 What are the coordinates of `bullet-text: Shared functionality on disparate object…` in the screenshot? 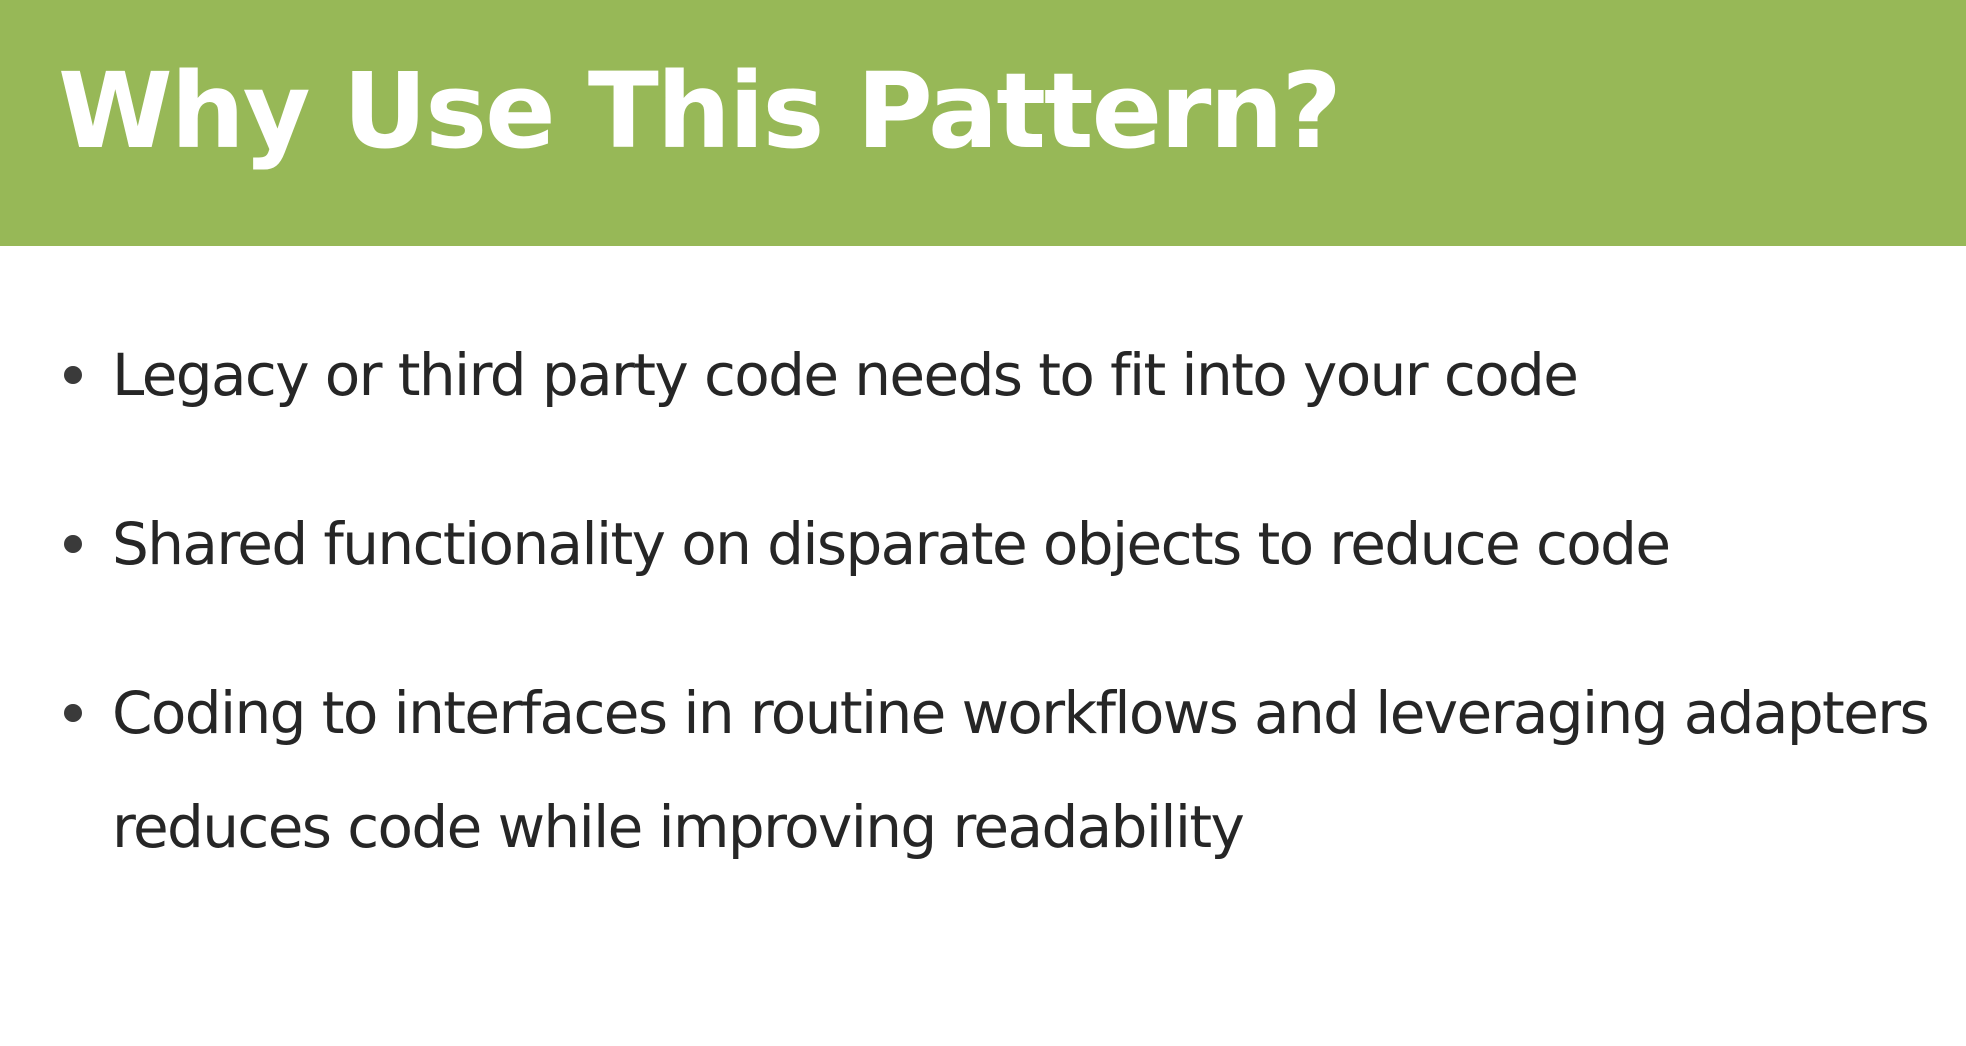 It's located at (891, 544).